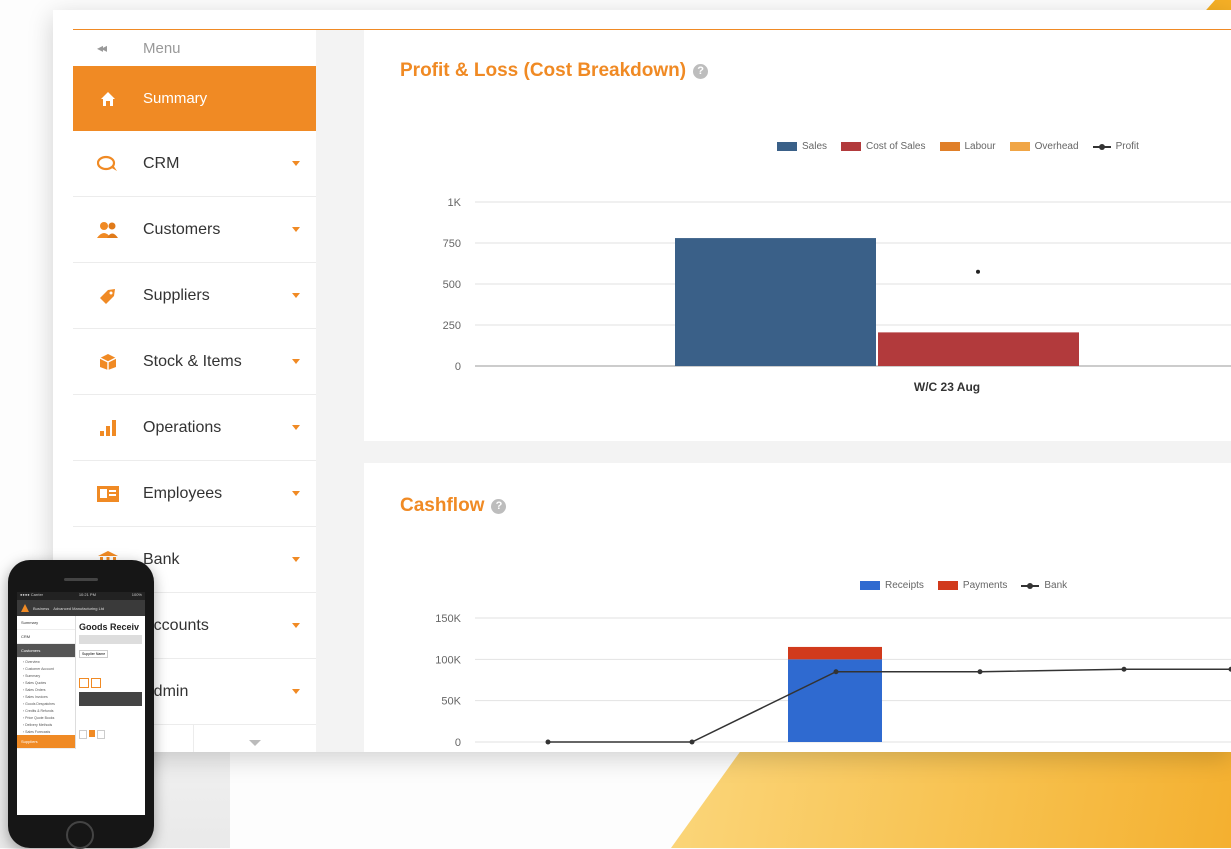 Image resolution: width=1231 pixels, height=849 pixels. What do you see at coordinates (176, 296) in the screenshot?
I see `sidebar-item-label: Suppliers` at bounding box center [176, 296].